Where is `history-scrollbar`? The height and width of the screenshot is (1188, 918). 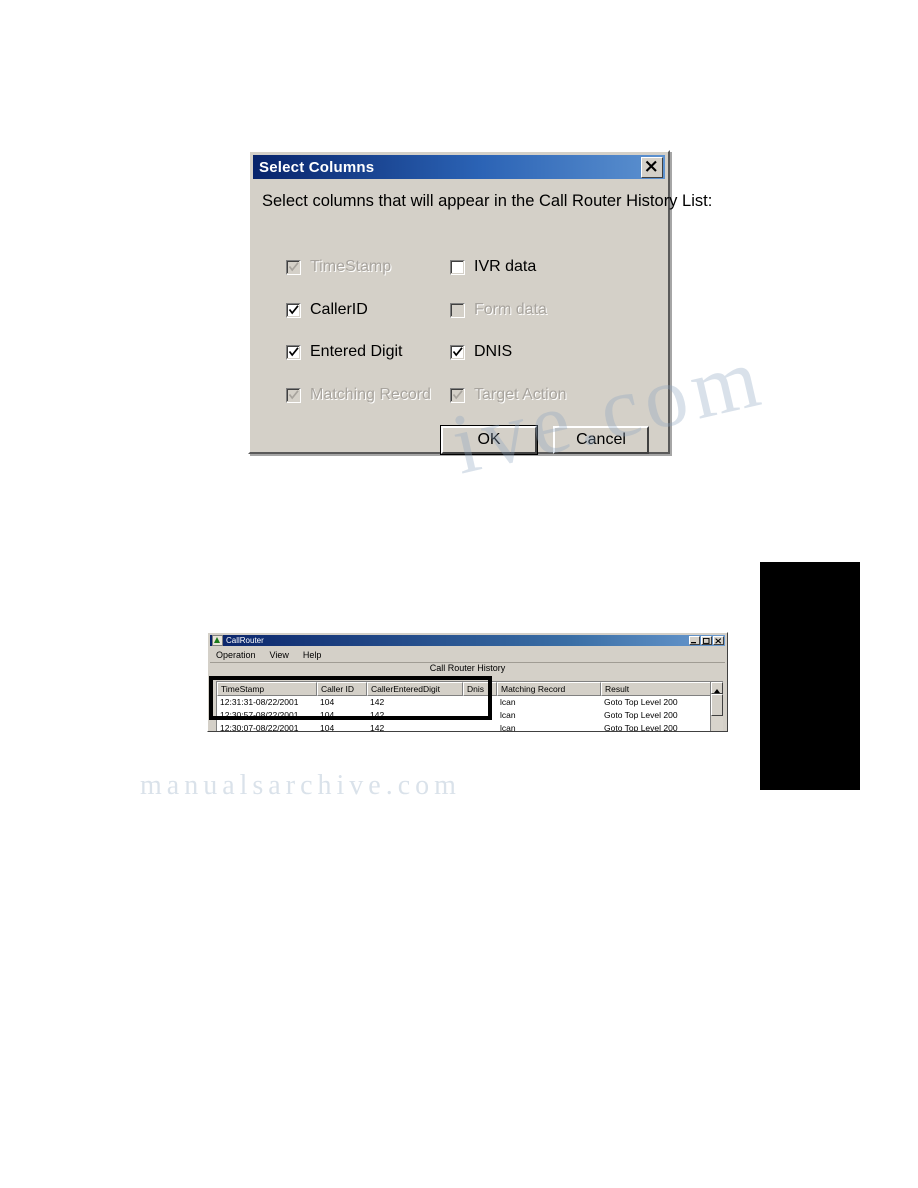 history-scrollbar is located at coordinates (716, 706).